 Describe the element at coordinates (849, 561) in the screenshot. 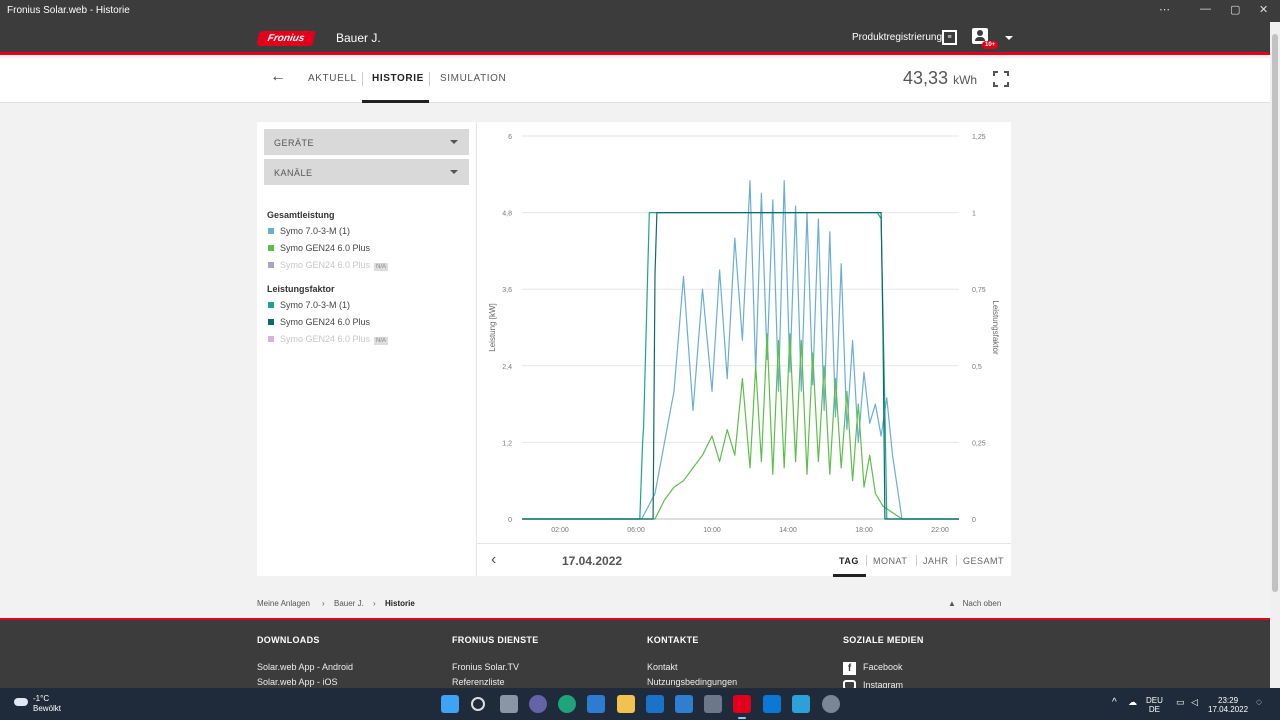

I see `period-tag: TAG` at that location.